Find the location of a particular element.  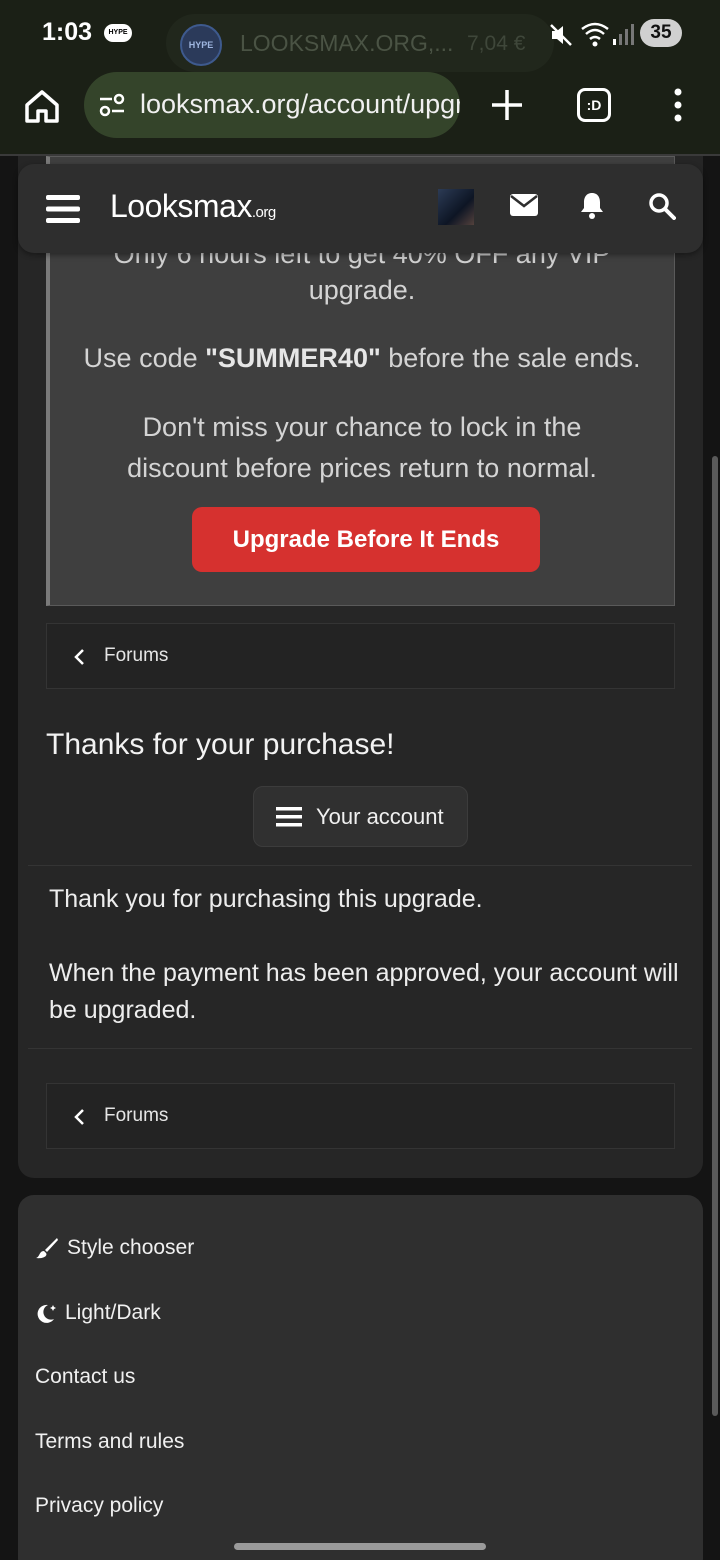

your-account-button: Your account is located at coordinates (360, 816).